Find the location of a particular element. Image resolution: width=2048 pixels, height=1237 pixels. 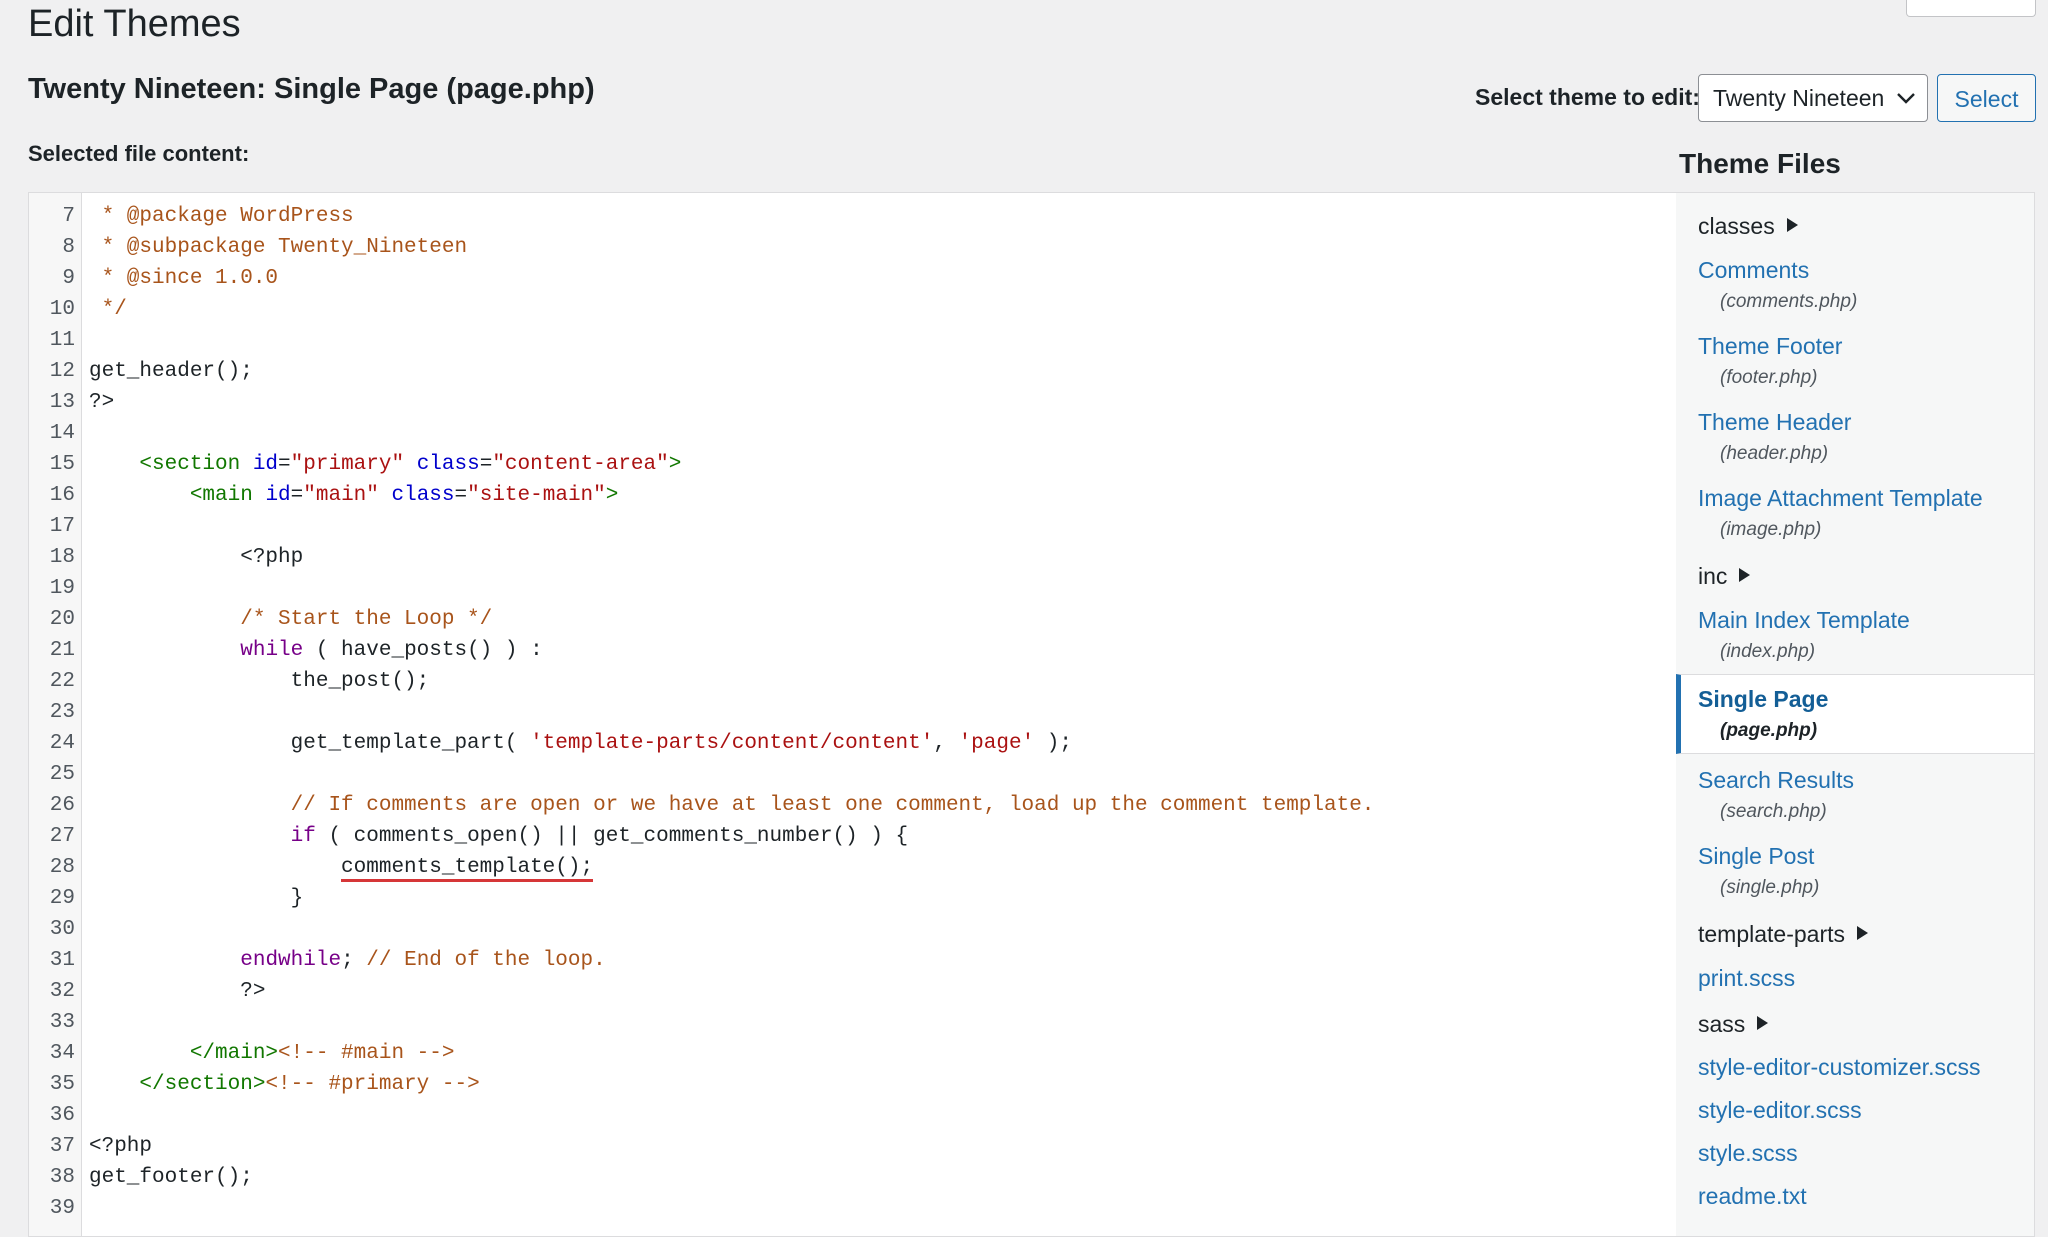

line-number: 24 is located at coordinates (62, 743).